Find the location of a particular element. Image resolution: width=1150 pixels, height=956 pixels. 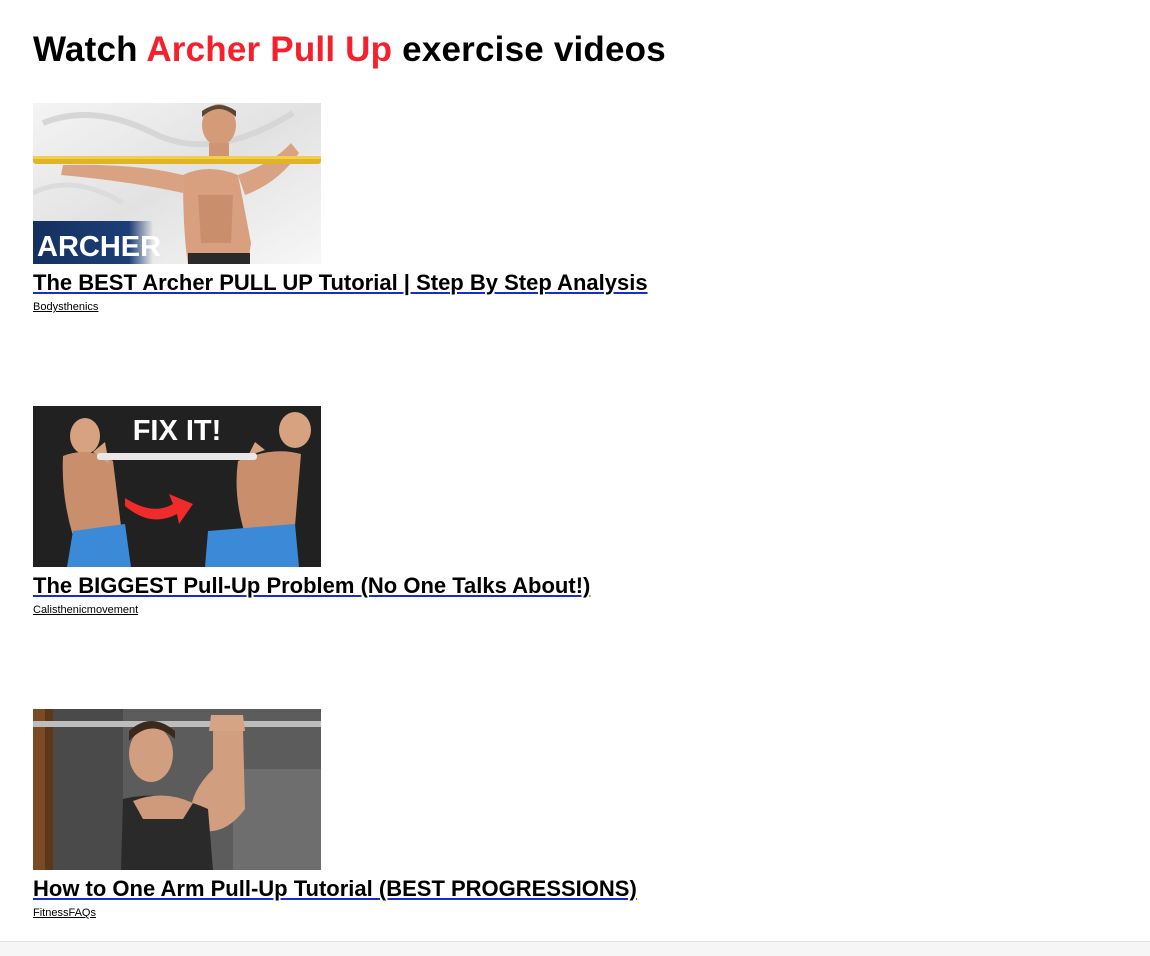

channel-link: FitnessFAQs is located at coordinates (64, 913).